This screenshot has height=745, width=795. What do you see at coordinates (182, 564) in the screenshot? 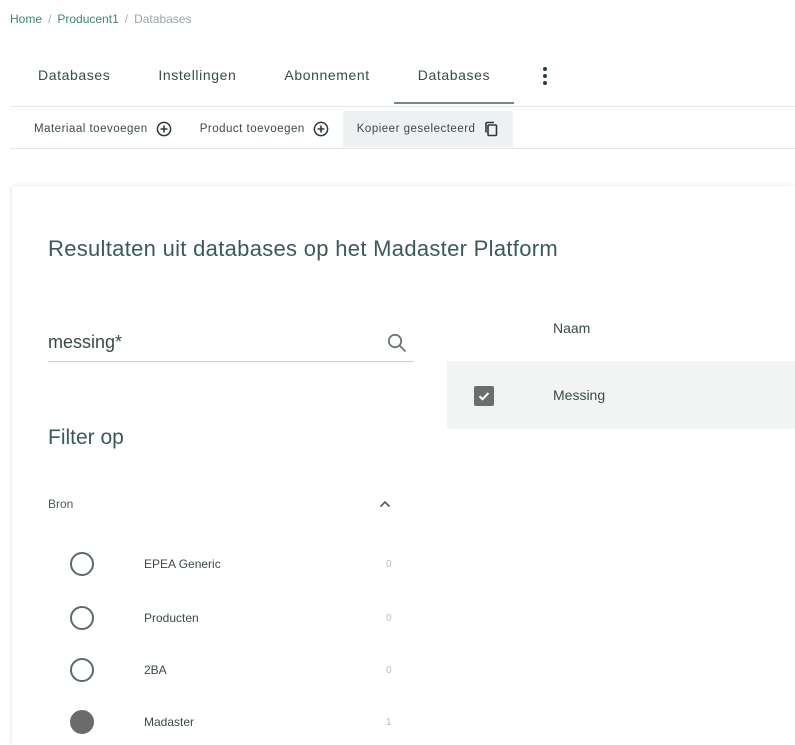
I see `filter-source-label: EPEA Generic` at bounding box center [182, 564].